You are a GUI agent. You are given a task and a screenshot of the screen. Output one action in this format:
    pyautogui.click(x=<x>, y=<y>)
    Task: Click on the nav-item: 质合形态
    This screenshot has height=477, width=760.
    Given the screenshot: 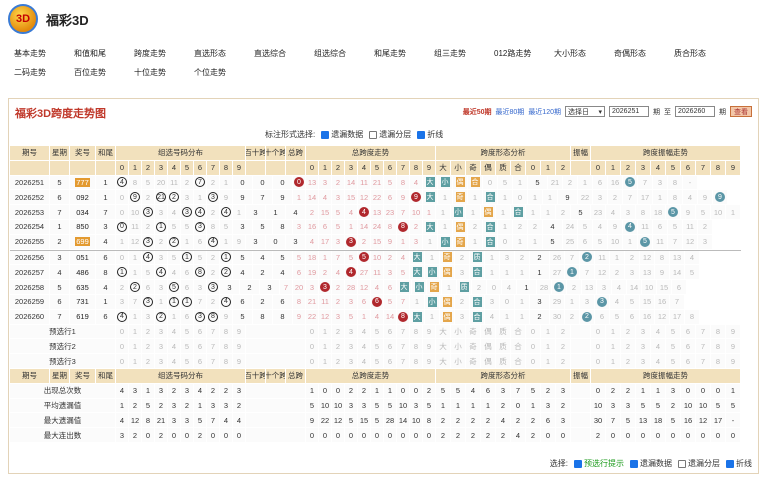 What is the action you would take?
    pyautogui.click(x=704, y=53)
    